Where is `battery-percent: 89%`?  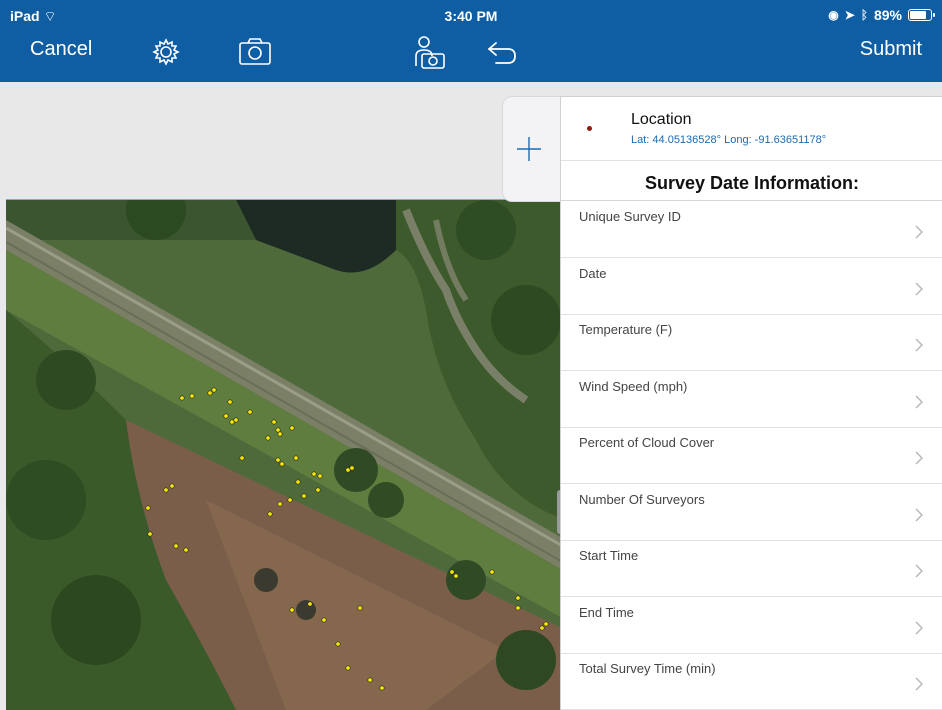 battery-percent: 89% is located at coordinates (887, 15).